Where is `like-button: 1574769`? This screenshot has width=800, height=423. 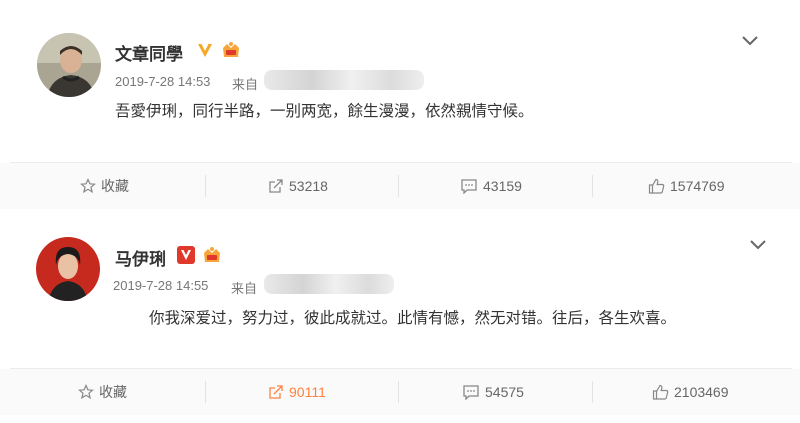
like-button: 1574769 is located at coordinates (686, 186).